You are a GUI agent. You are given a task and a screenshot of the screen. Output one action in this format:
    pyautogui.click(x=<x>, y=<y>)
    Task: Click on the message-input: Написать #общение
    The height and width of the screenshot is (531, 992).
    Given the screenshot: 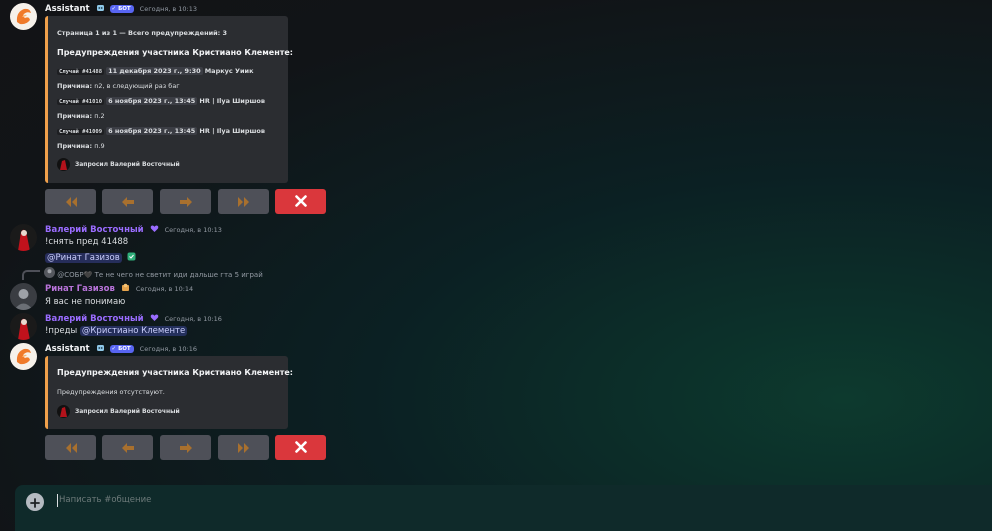 What is the action you would take?
    pyautogui.click(x=105, y=500)
    